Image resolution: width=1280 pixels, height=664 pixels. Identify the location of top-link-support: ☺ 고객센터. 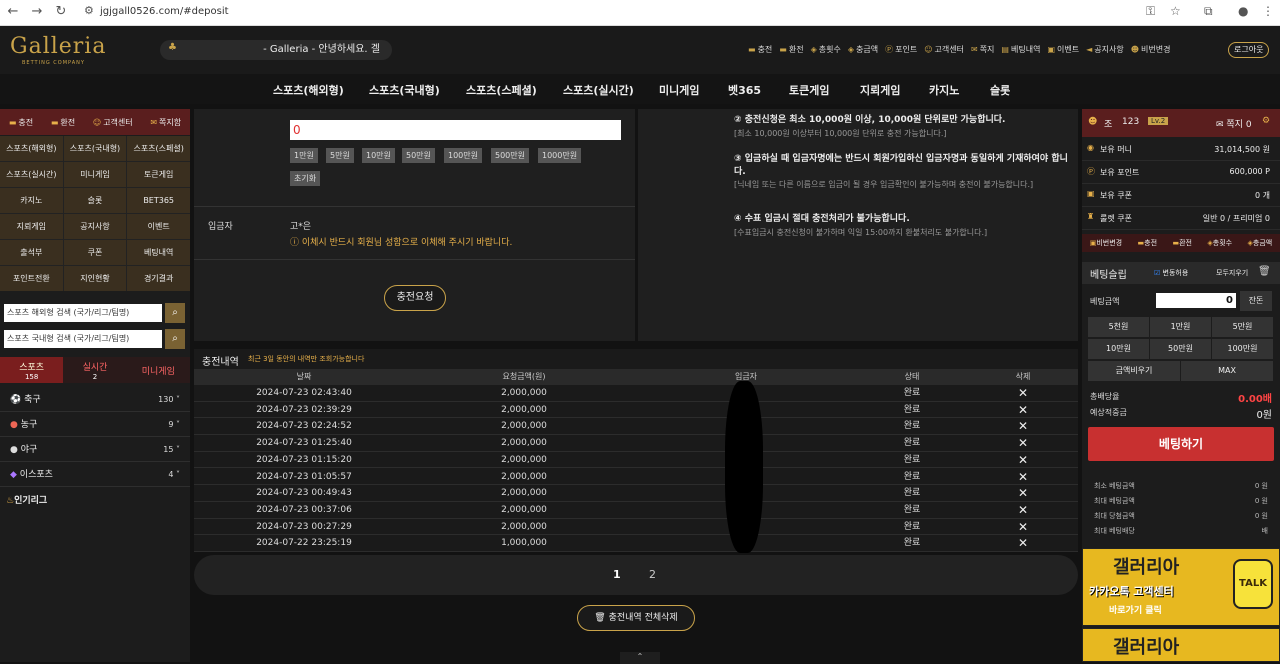
(944, 49).